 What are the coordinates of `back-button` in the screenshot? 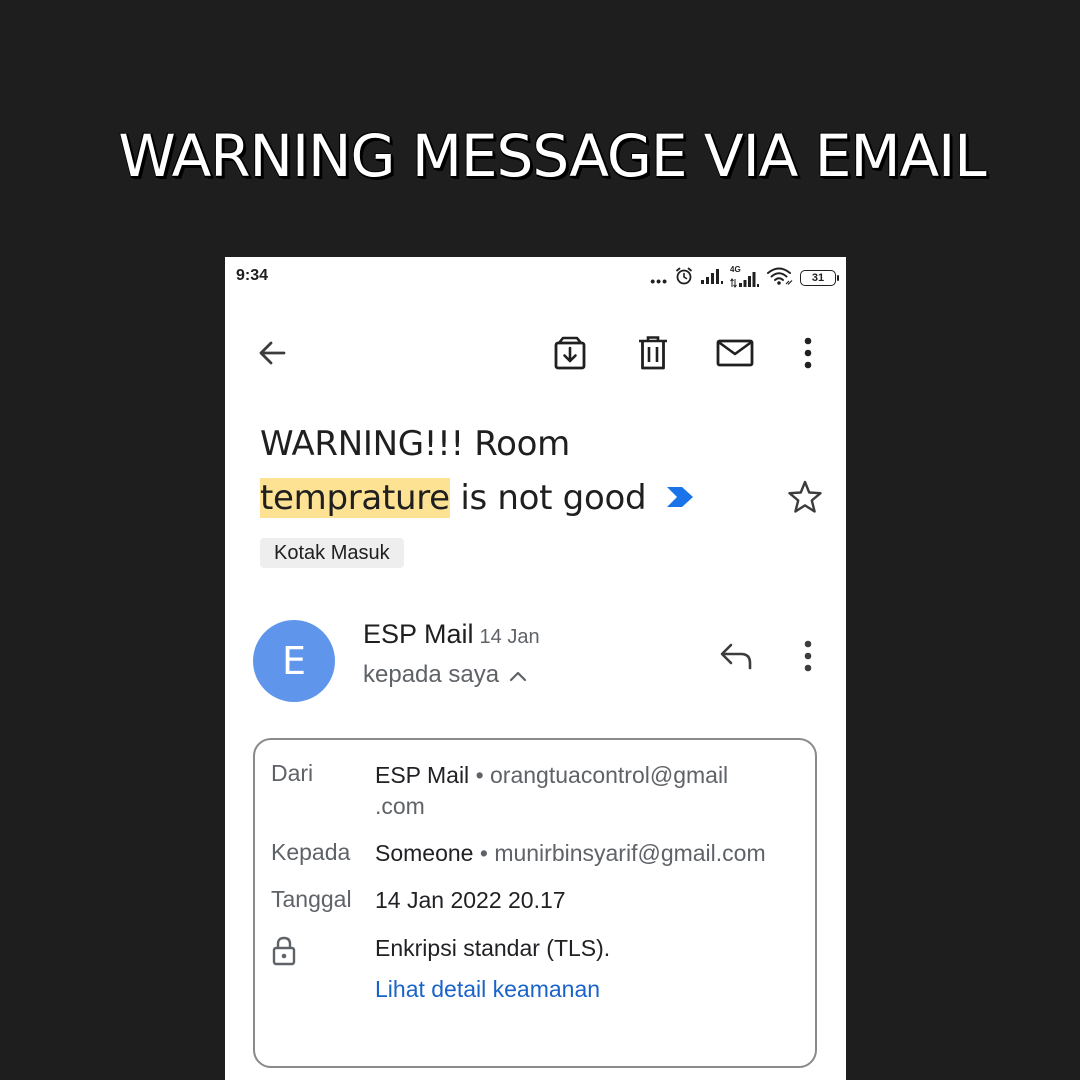 It's located at (272, 355).